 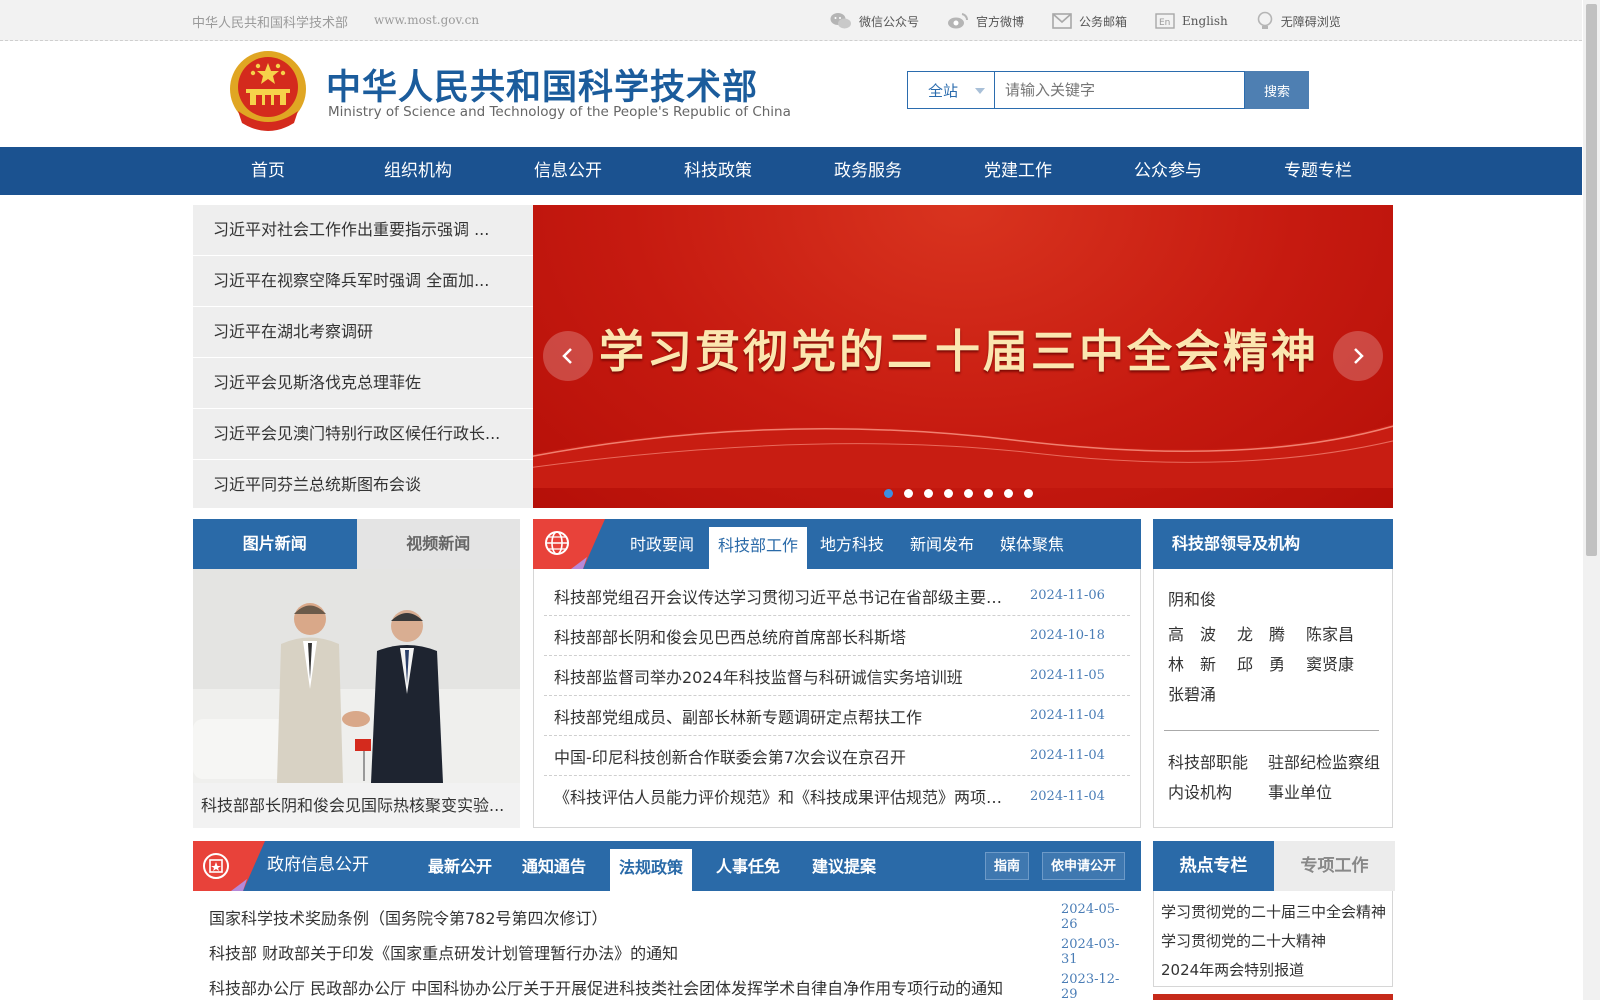 I want to click on tab-personnel: 人事任免, so click(x=748, y=867).